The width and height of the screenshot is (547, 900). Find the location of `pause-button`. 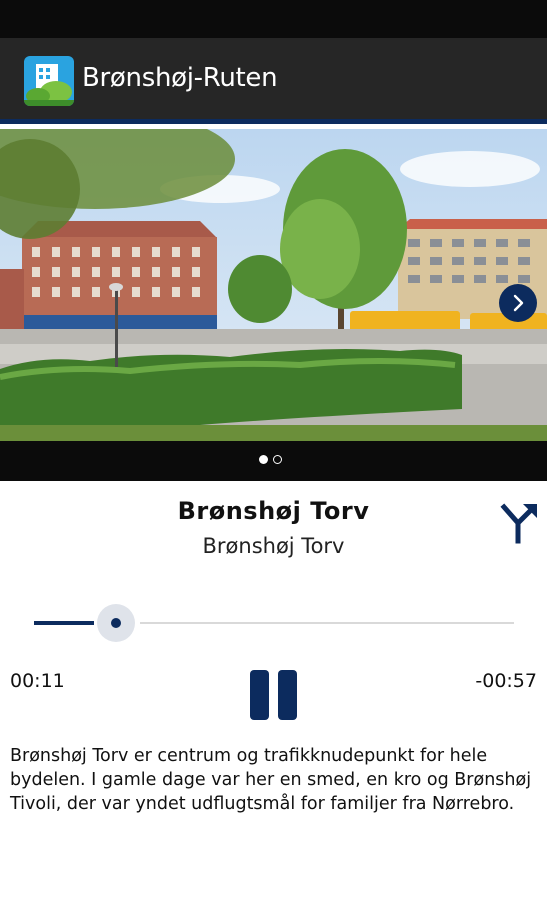

pause-button is located at coordinates (273, 695).